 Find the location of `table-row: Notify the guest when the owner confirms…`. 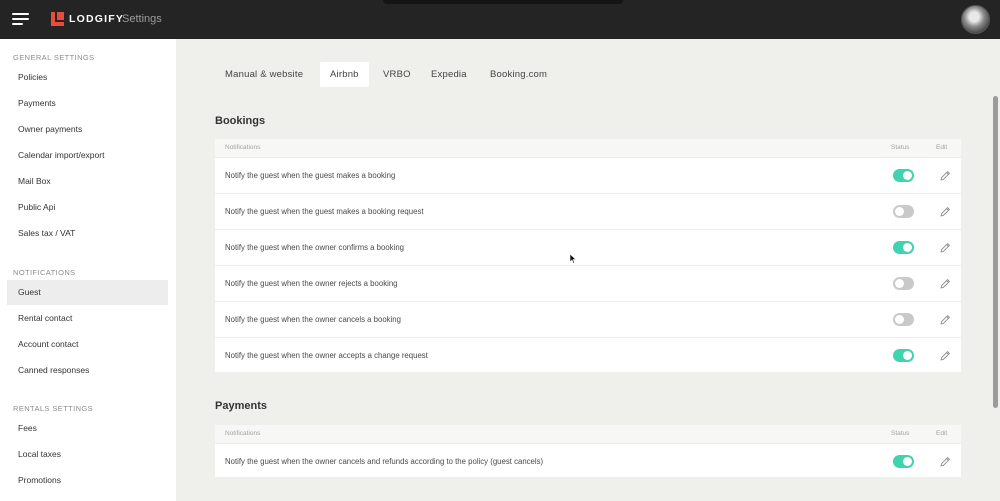

table-row: Notify the guest when the owner confirms… is located at coordinates (588, 247).